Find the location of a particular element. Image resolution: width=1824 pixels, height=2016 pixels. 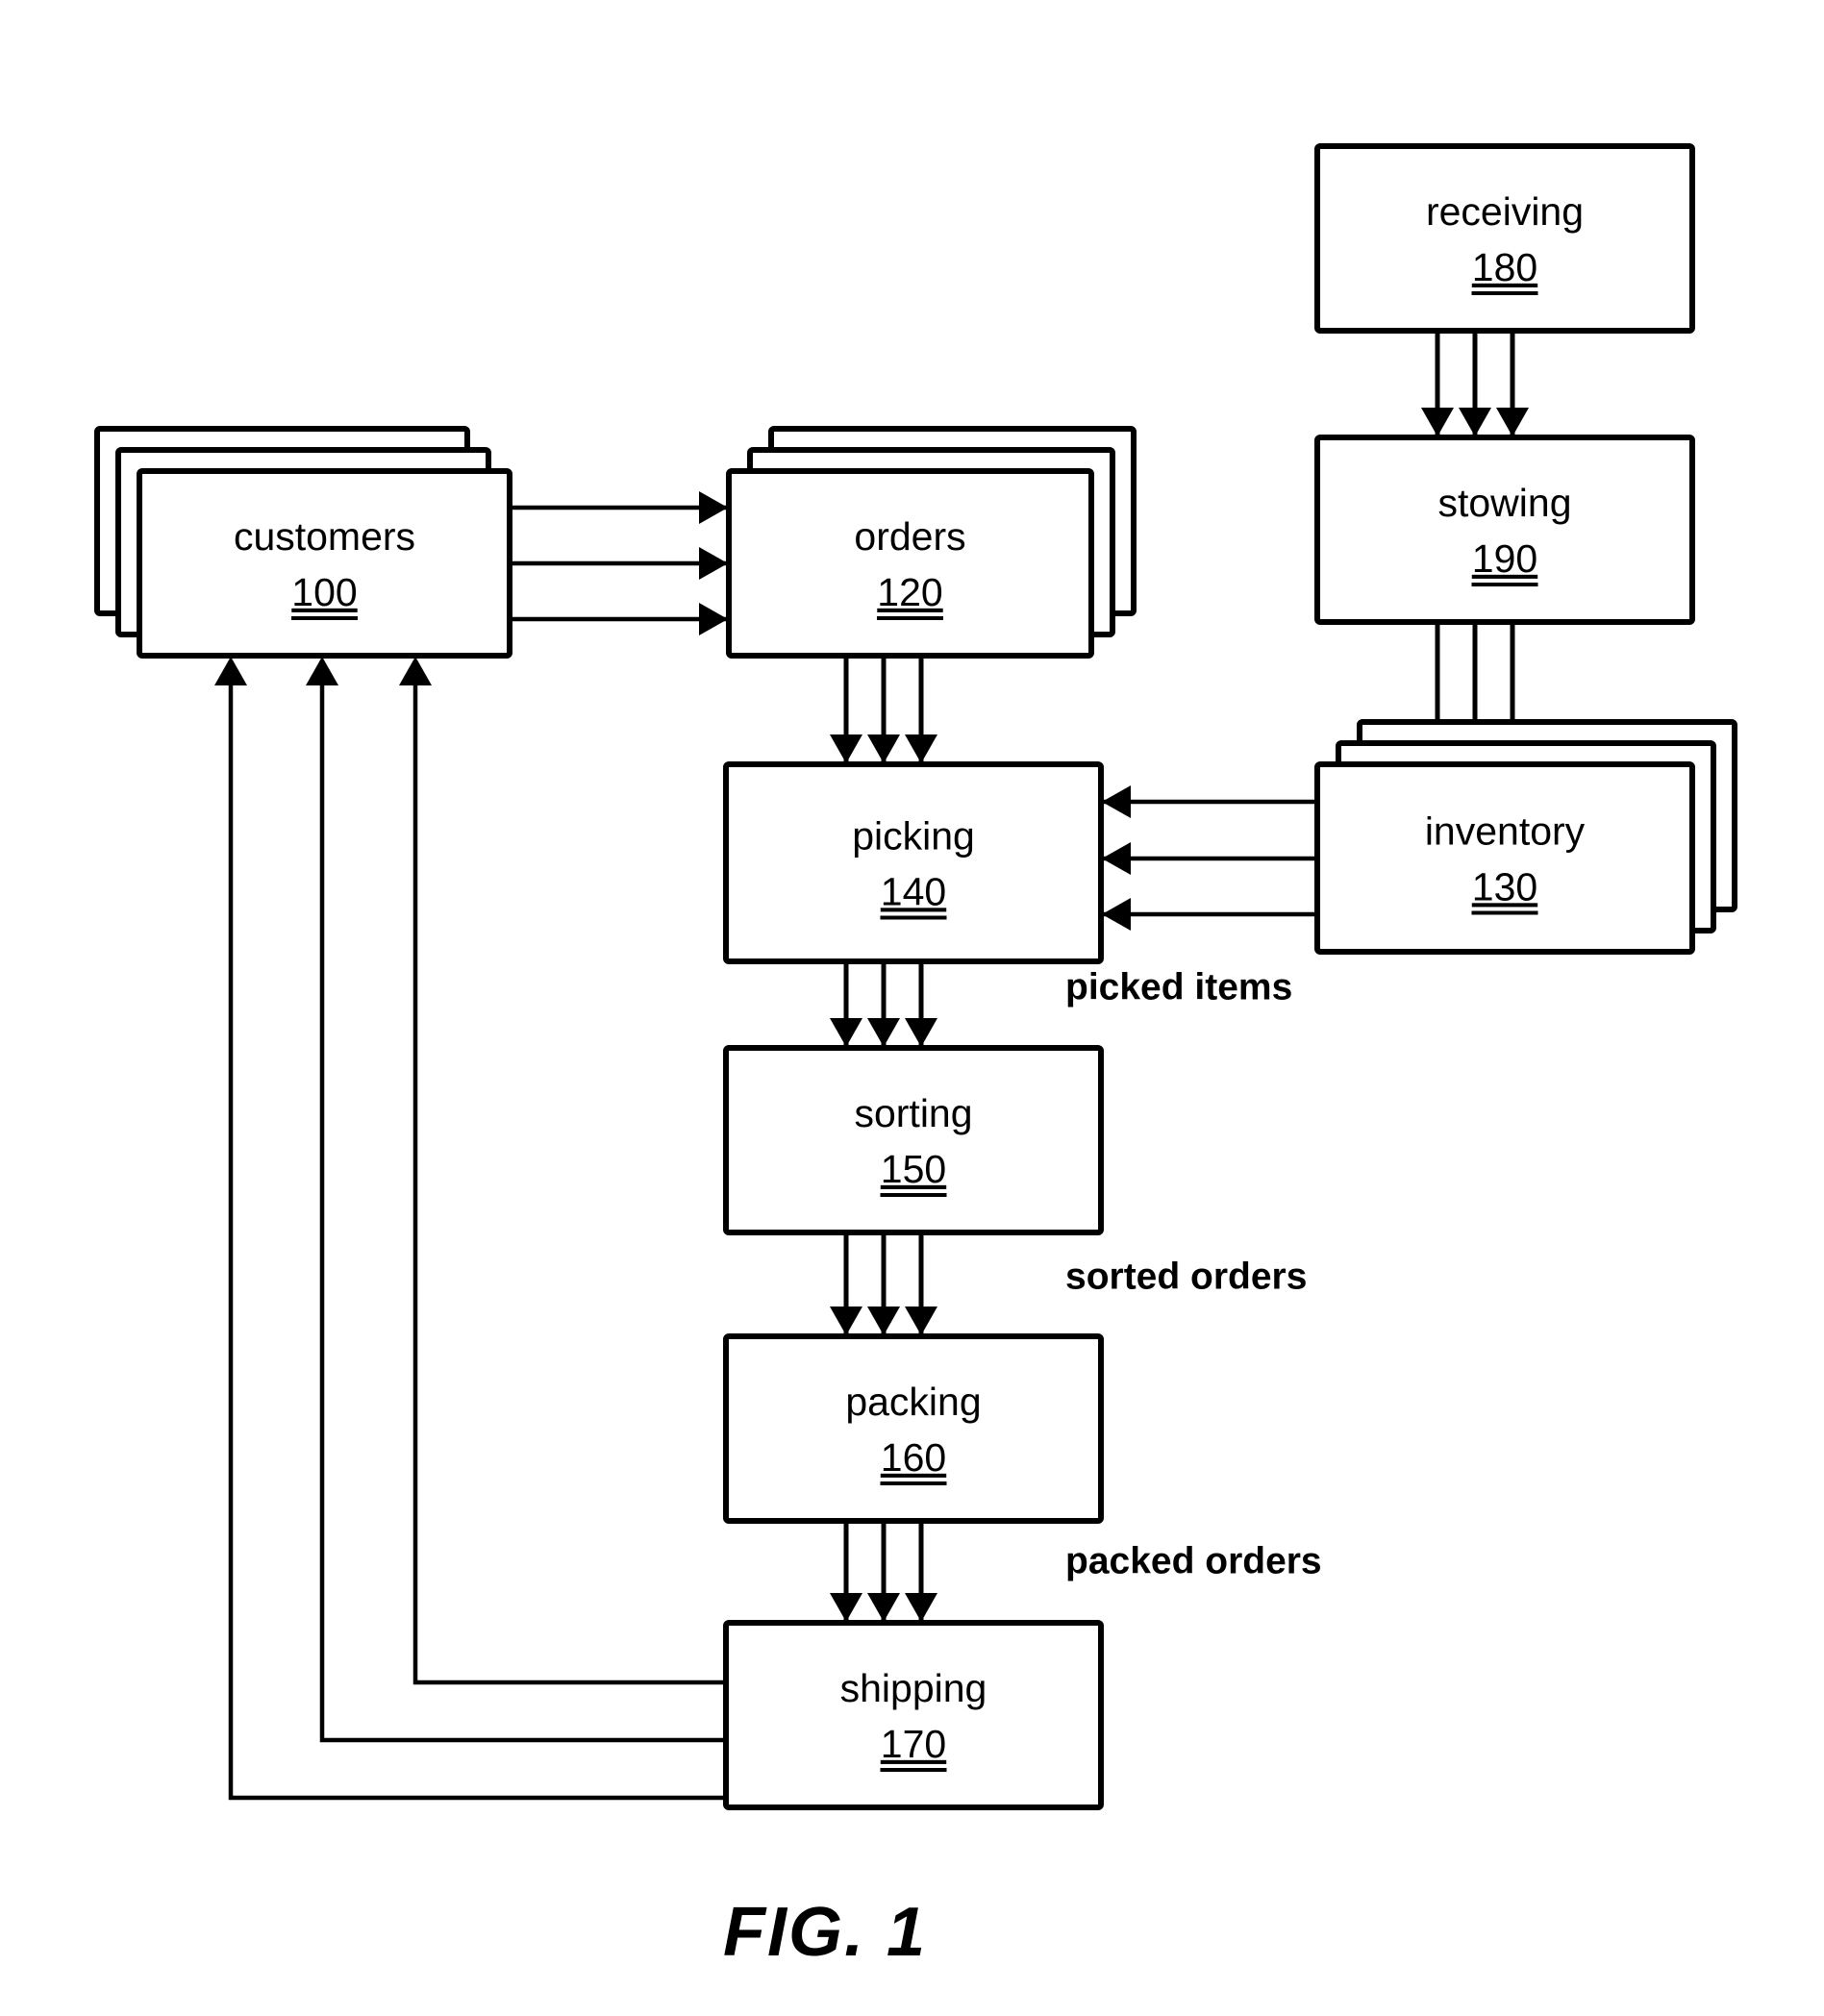

node-stowing: stowing 190 is located at coordinates (1504, 530).